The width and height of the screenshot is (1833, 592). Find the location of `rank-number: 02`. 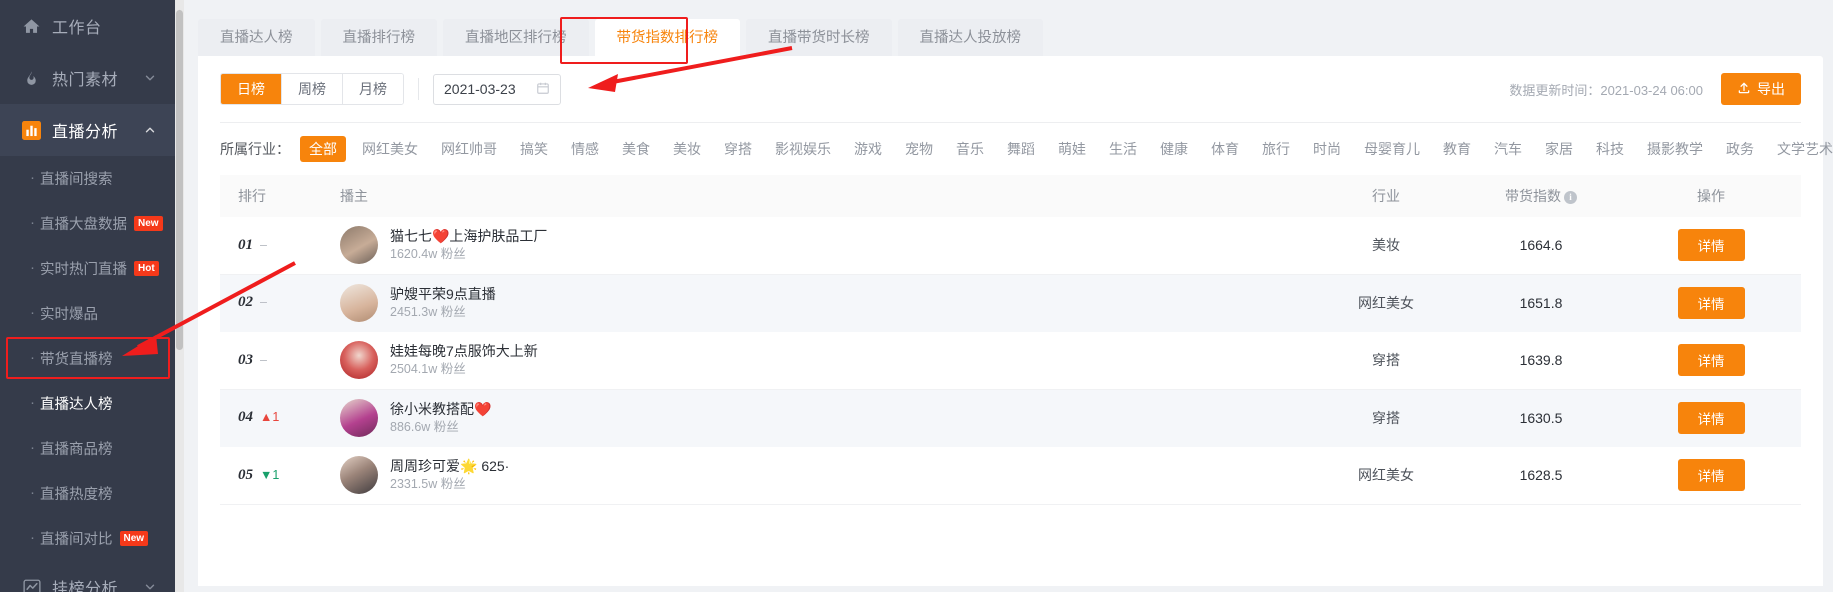

rank-number: 02 is located at coordinates (245, 302).